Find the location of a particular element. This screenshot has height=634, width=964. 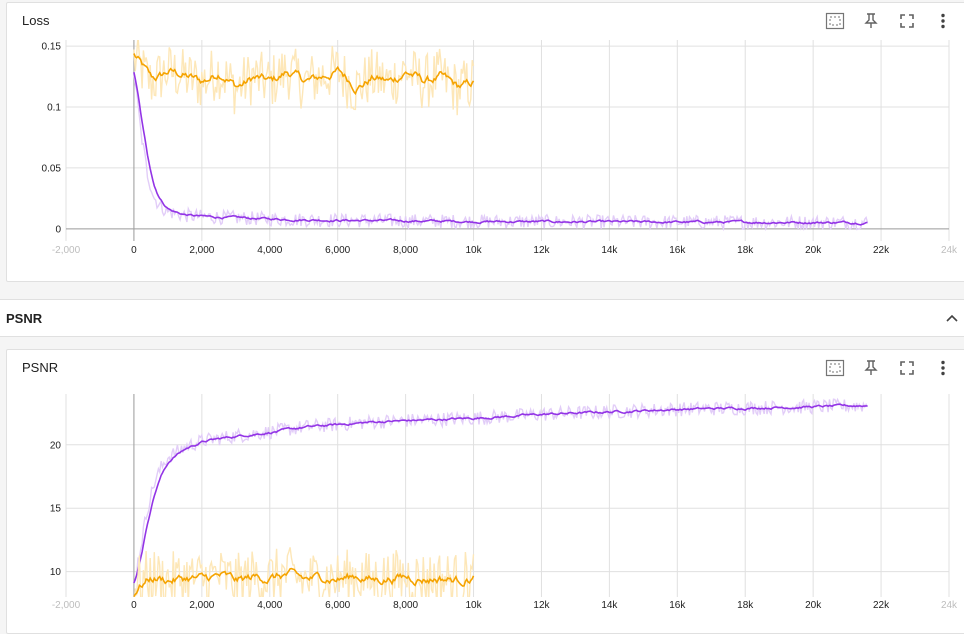

x-tick-label: 24k is located at coordinates (949, 605).